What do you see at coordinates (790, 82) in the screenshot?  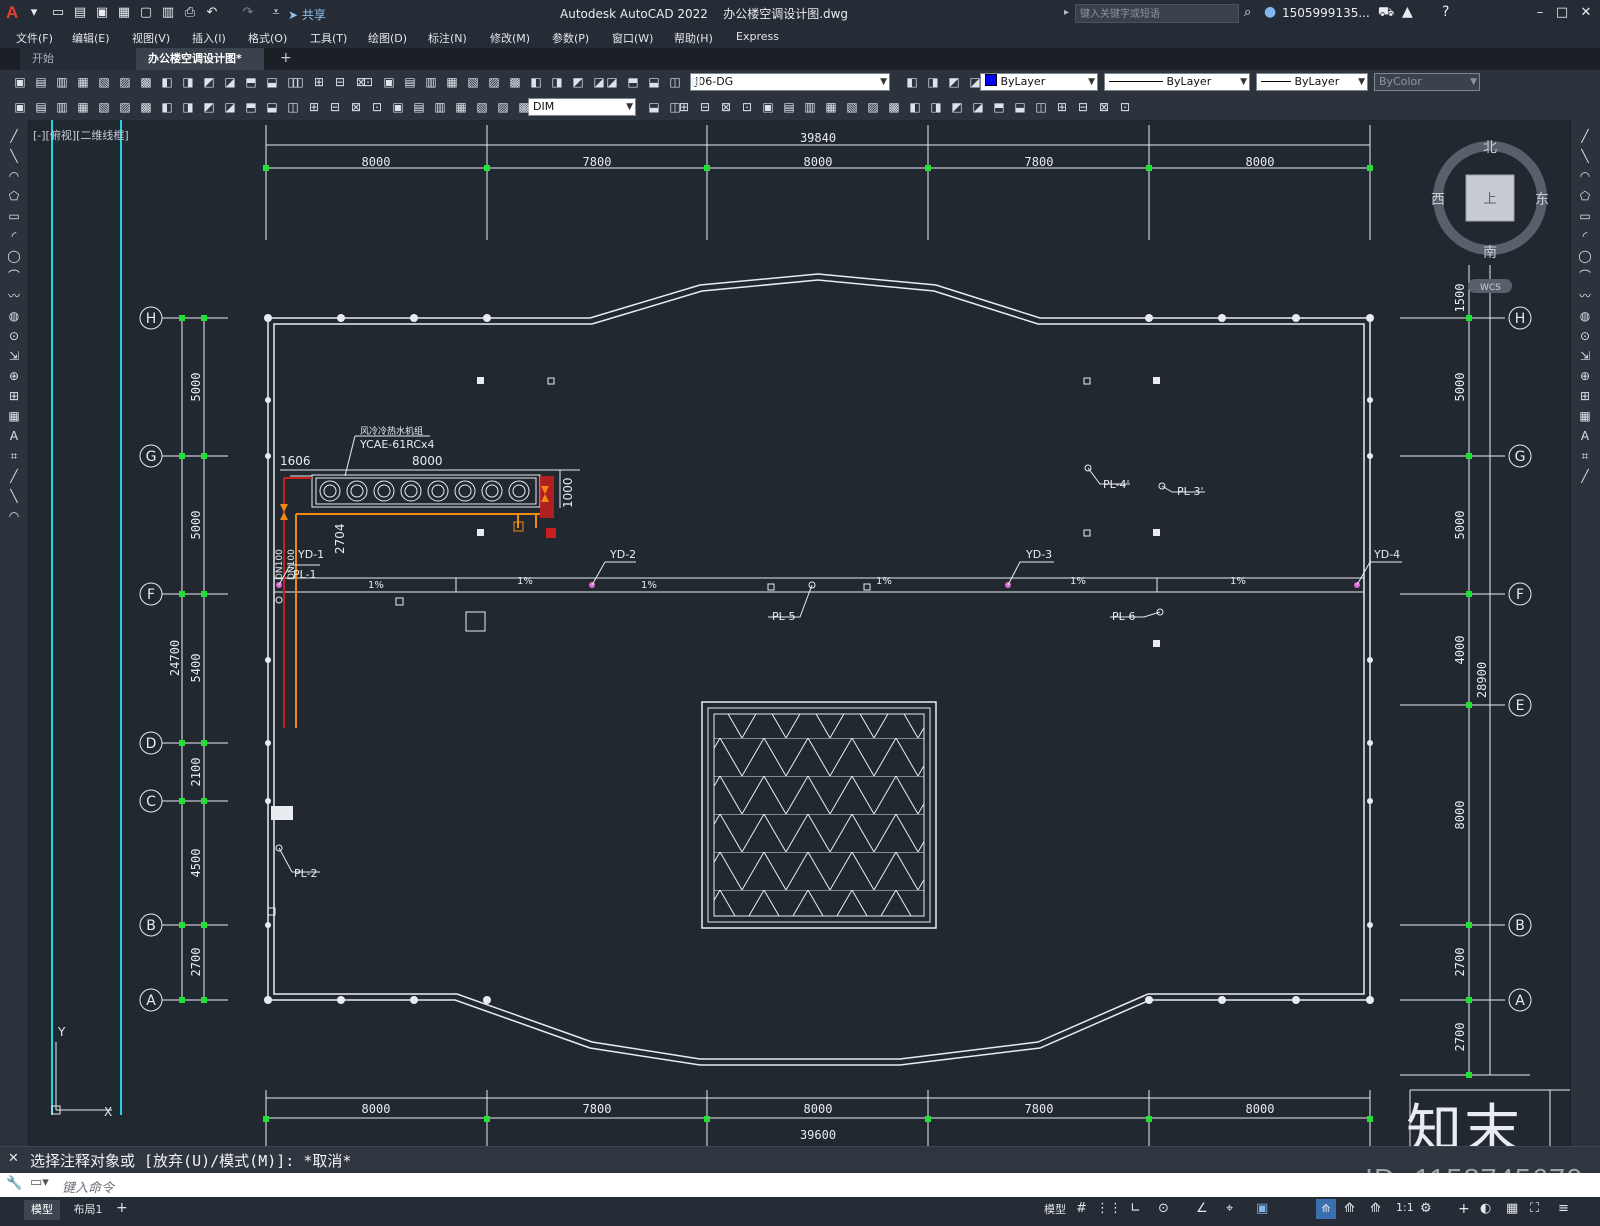 I see `layer-dropdown: J06-DG ▼` at bounding box center [790, 82].